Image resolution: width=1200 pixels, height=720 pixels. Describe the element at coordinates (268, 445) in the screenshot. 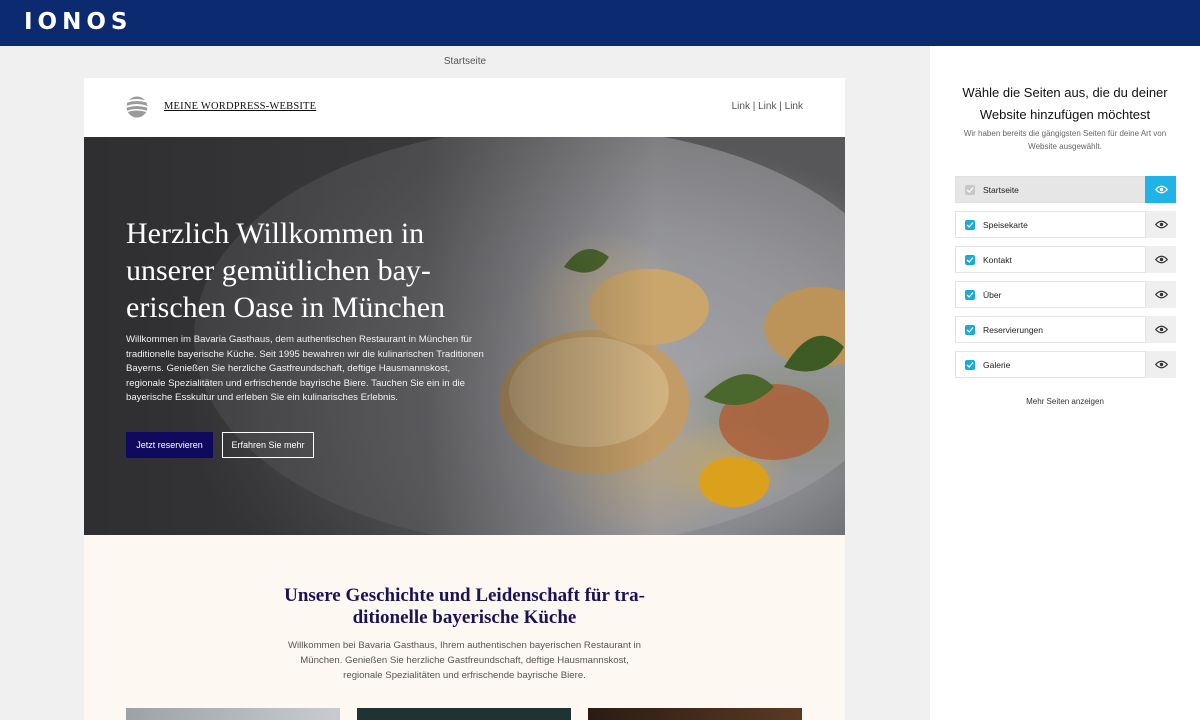

I see `learn-more-button: Erfahren Sie mehr` at that location.